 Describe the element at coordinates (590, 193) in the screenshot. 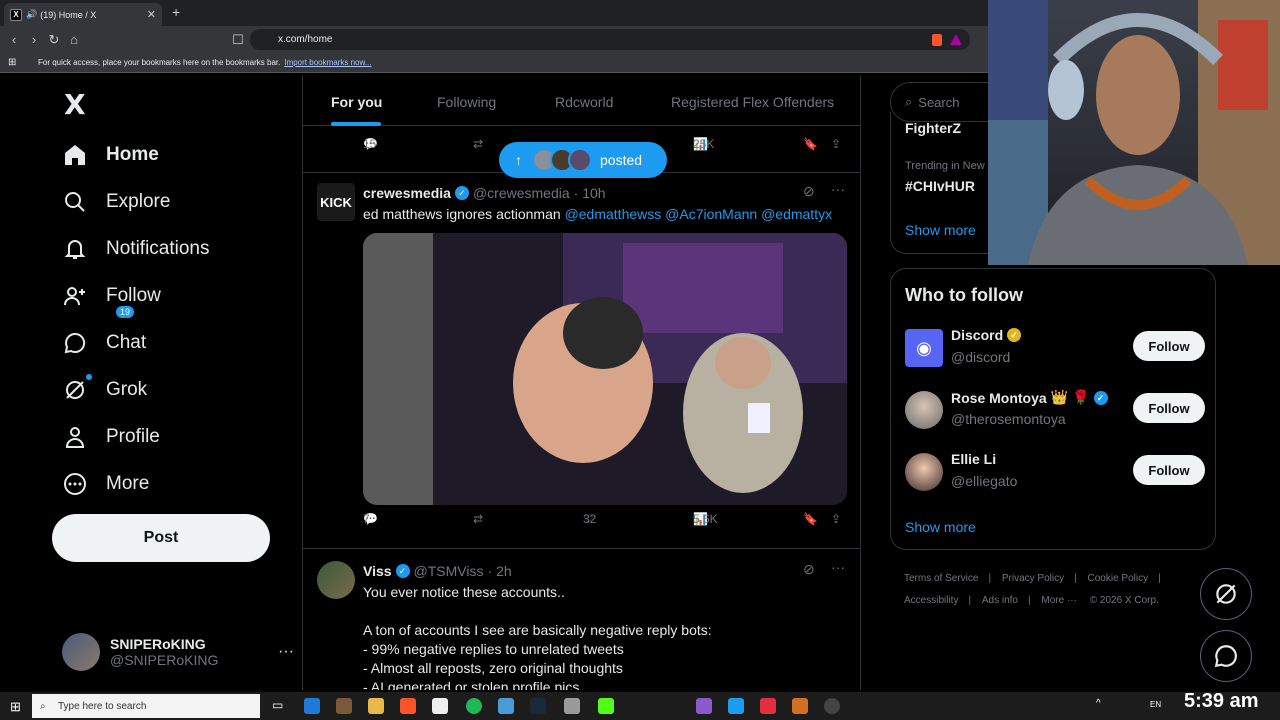

I see `tweet-time: · 10h` at that location.